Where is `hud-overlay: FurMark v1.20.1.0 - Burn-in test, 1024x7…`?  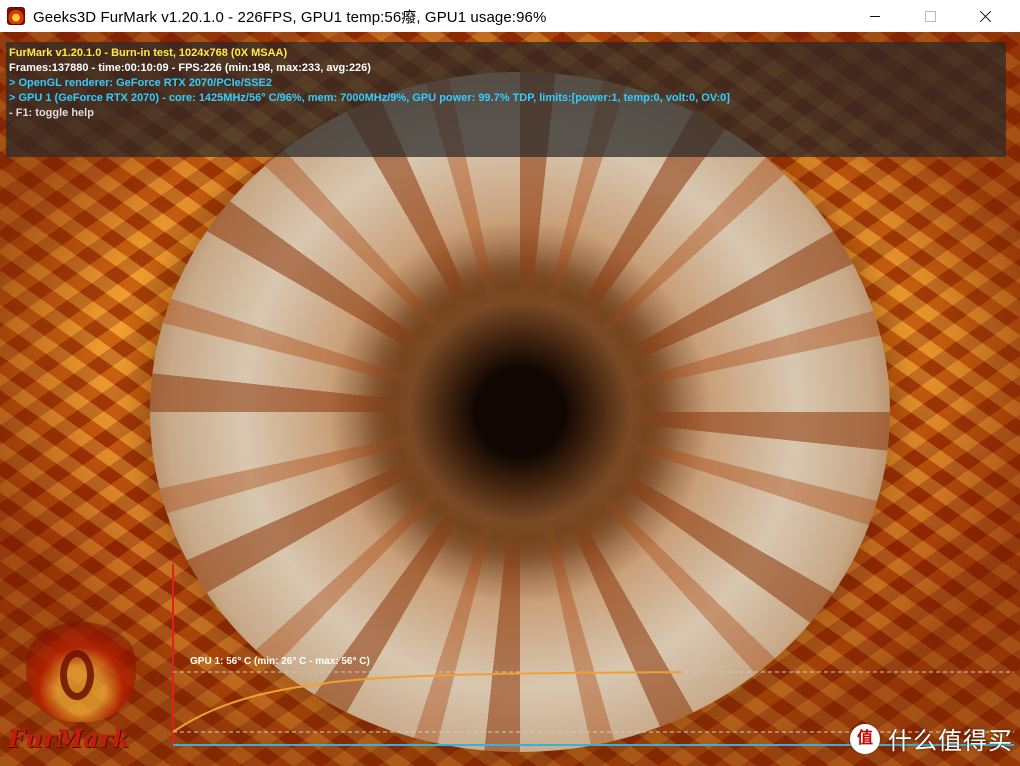 hud-overlay: FurMark v1.20.1.0 - Burn-in test, 1024x7… is located at coordinates (506, 99).